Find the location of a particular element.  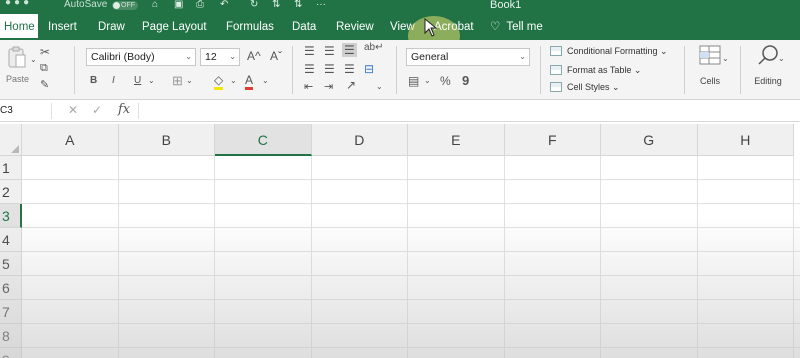

tab-review: Review is located at coordinates (355, 27).